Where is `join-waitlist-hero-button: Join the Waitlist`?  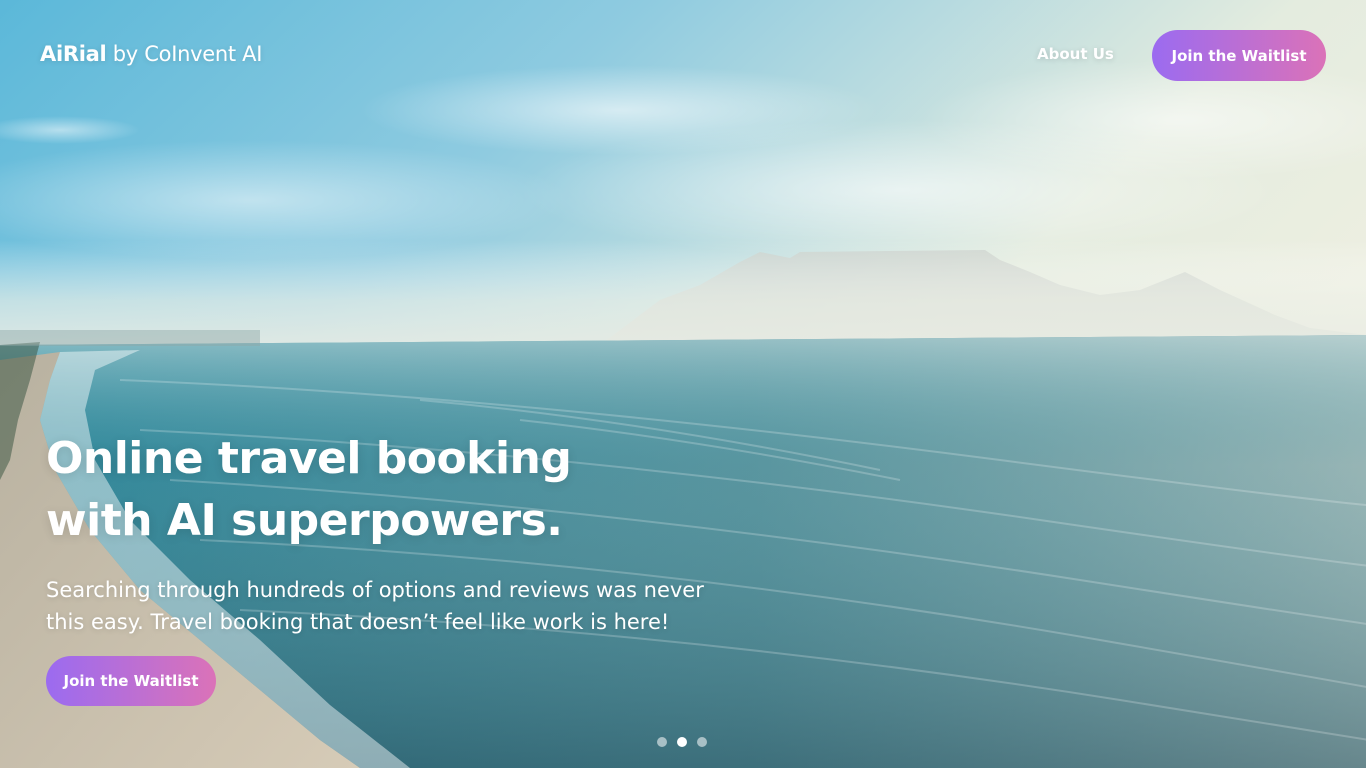
join-waitlist-hero-button: Join the Waitlist is located at coordinates (131, 681).